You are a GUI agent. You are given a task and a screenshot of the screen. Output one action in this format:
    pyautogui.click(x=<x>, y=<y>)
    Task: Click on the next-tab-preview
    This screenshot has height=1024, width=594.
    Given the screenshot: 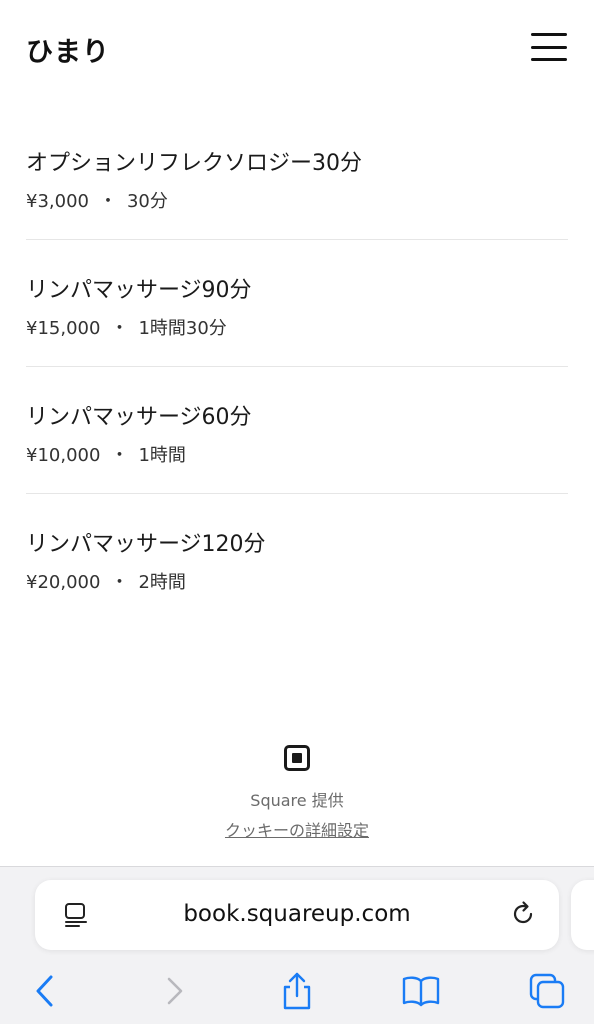 What is the action you would take?
    pyautogui.click(x=582, y=915)
    